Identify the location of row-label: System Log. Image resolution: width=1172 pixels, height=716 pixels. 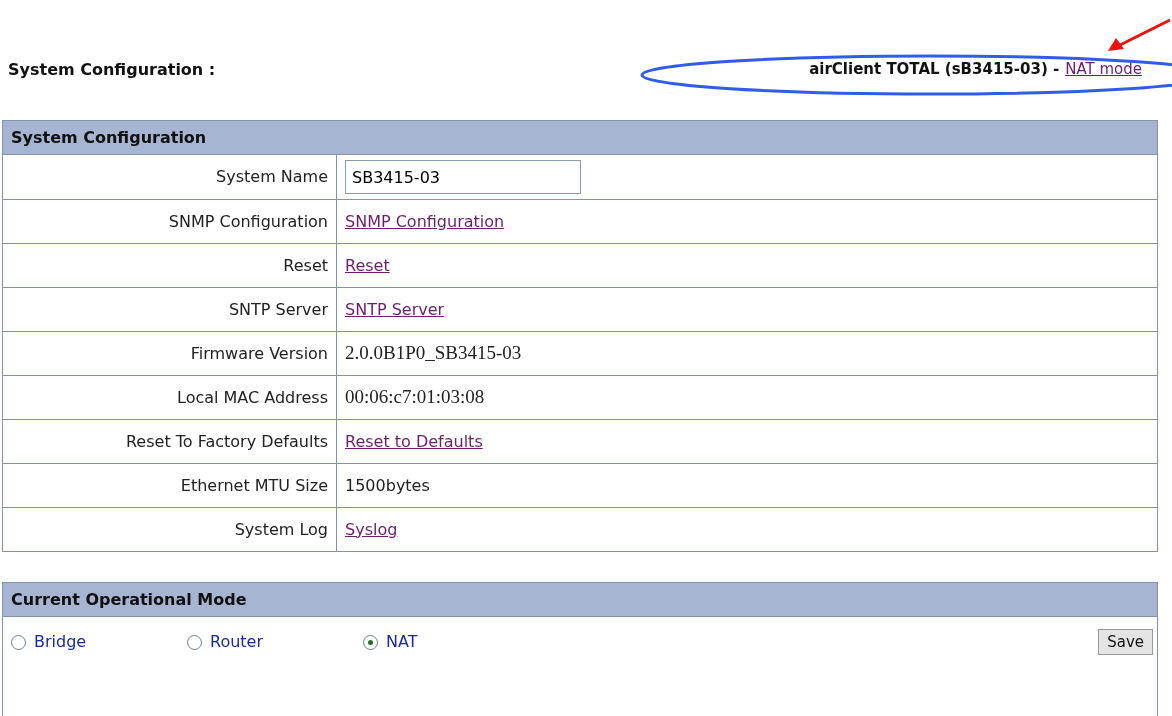
(281, 529).